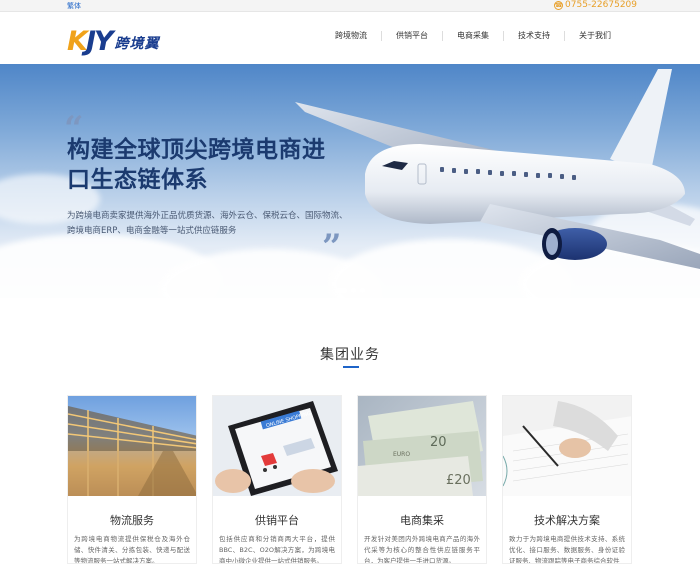 The width and height of the screenshot is (700, 564). I want to click on slider-pagination, so click(351, 290).